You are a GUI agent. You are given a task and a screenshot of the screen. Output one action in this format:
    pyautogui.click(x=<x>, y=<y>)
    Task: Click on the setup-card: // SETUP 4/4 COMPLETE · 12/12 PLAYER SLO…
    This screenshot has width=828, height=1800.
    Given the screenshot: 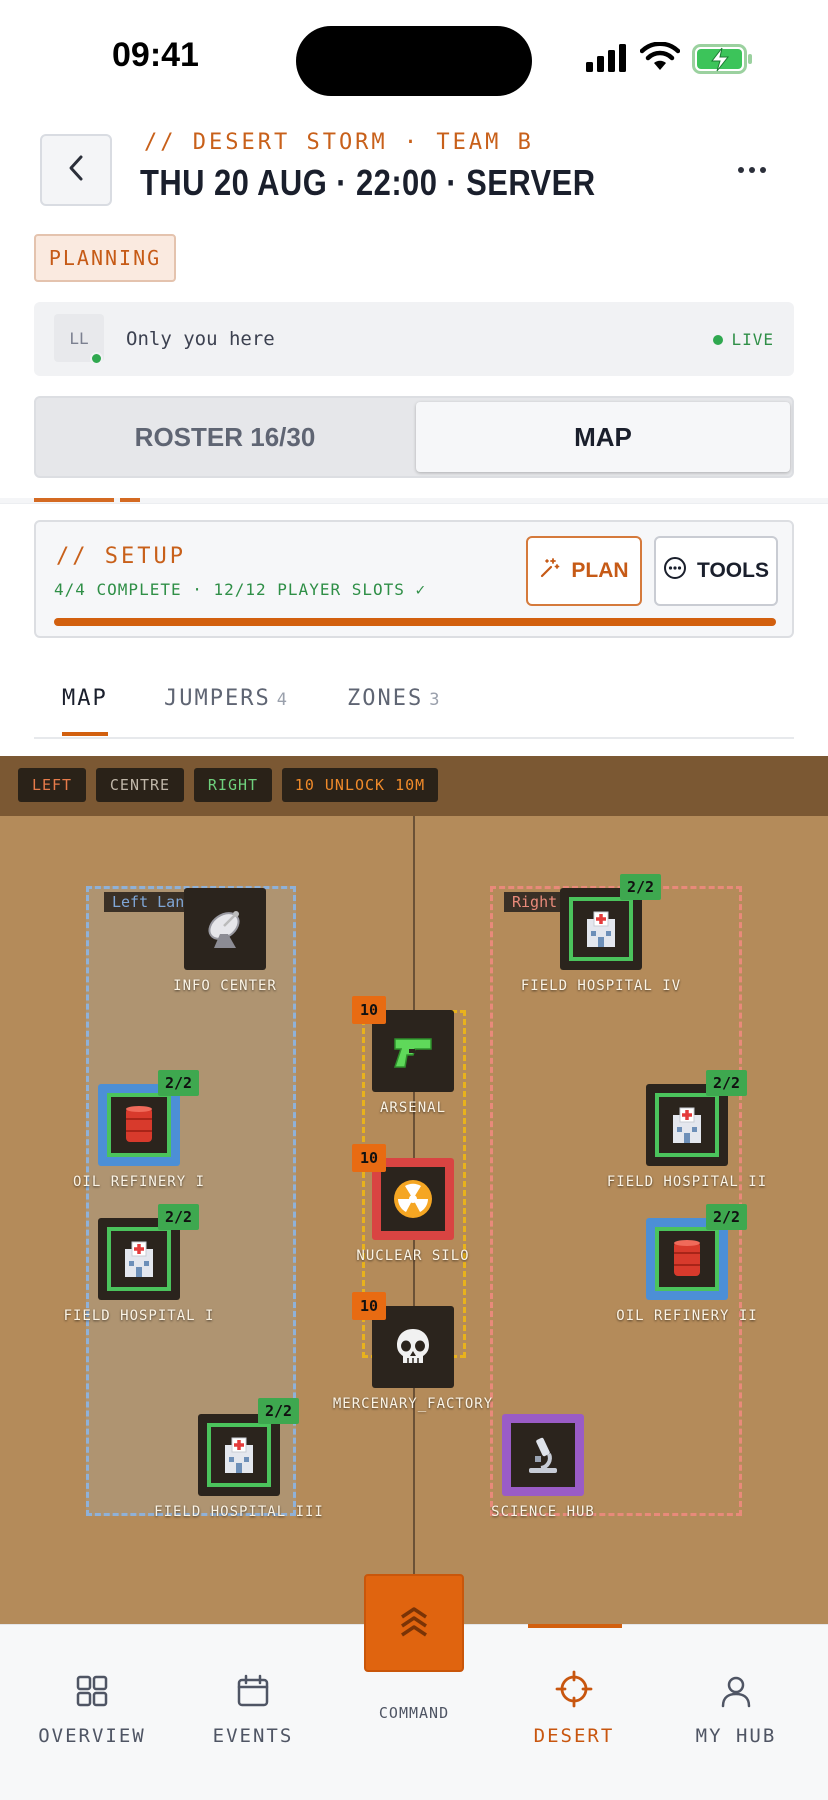 What is the action you would take?
    pyautogui.click(x=414, y=579)
    